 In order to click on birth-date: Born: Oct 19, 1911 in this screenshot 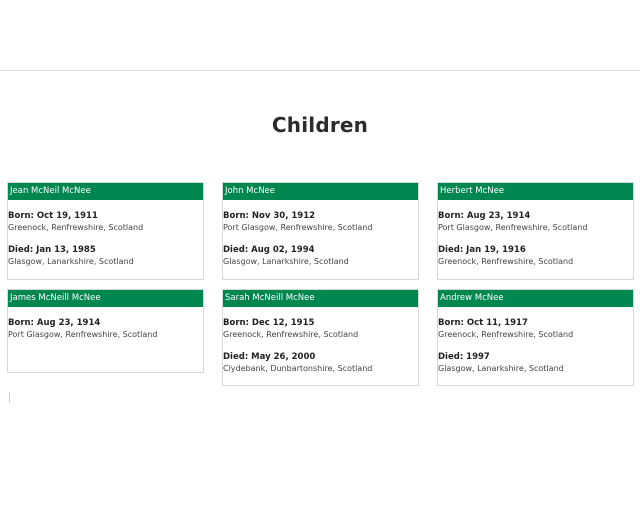, I will do `click(53, 216)`.